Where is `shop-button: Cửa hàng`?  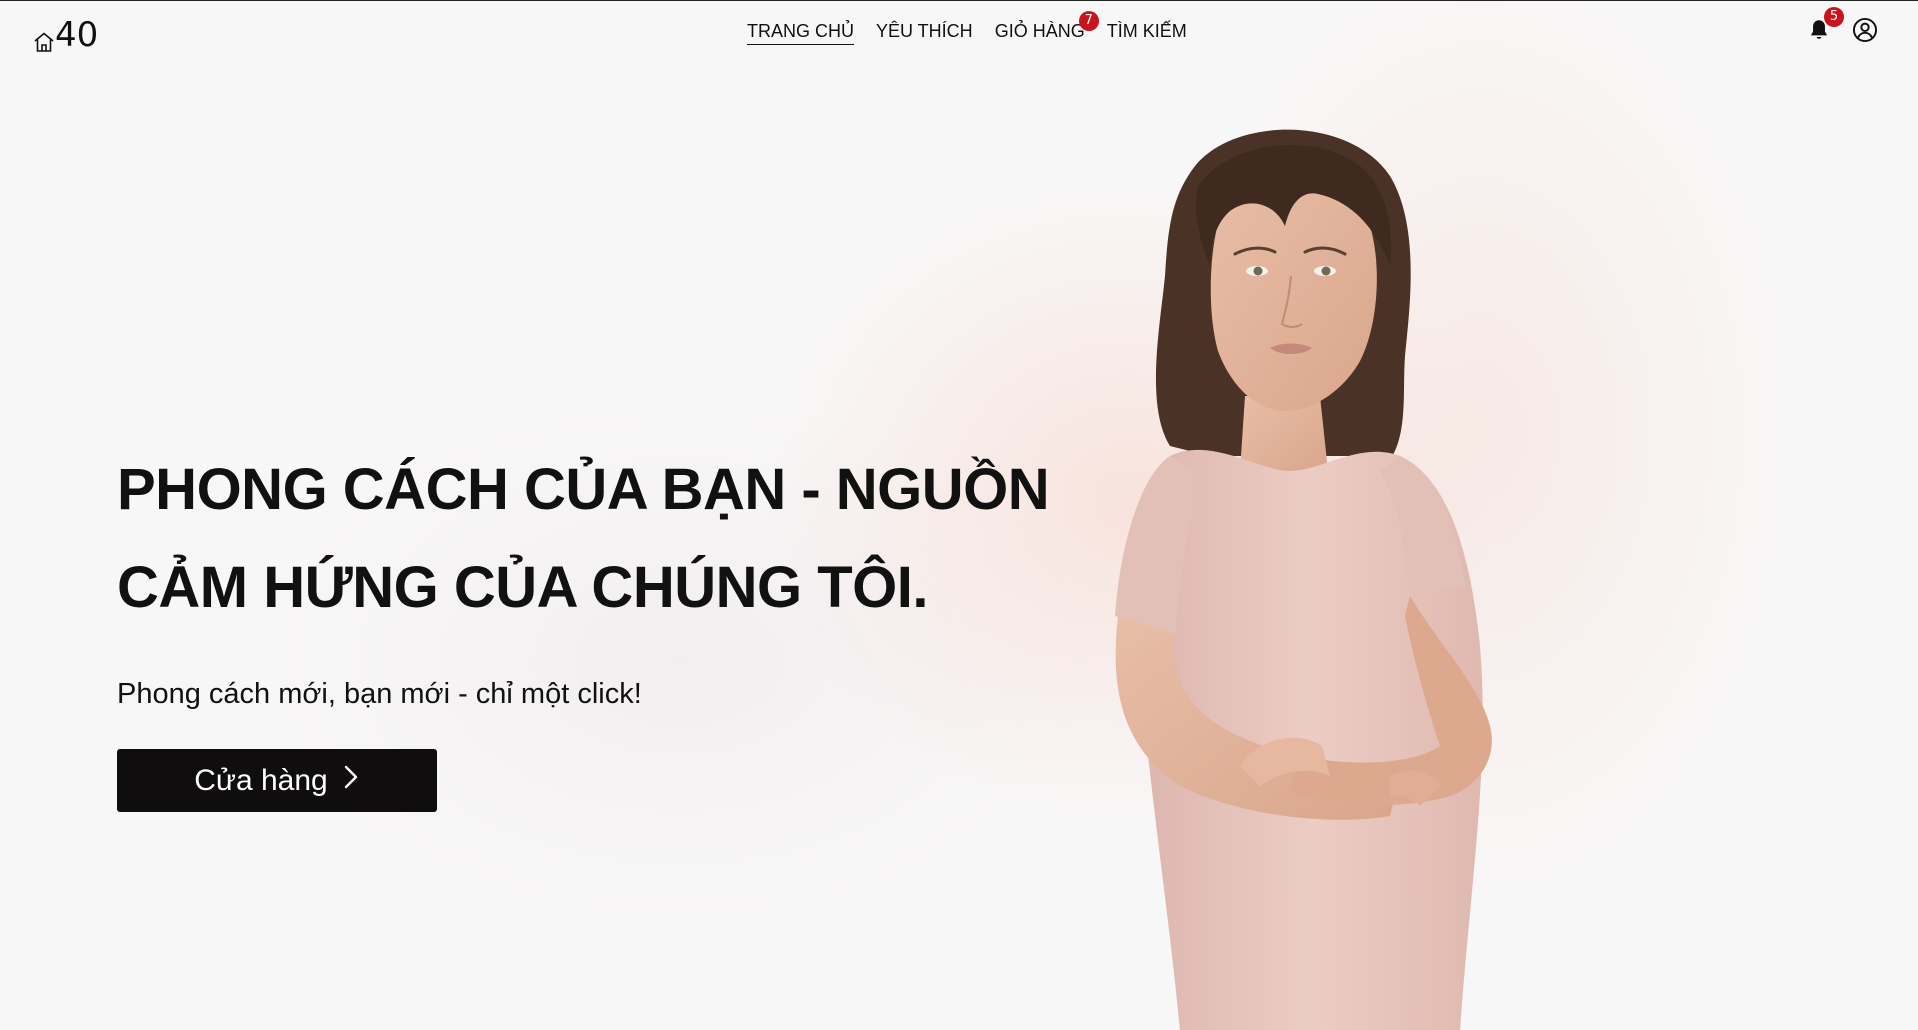 shop-button: Cửa hàng is located at coordinates (277, 780).